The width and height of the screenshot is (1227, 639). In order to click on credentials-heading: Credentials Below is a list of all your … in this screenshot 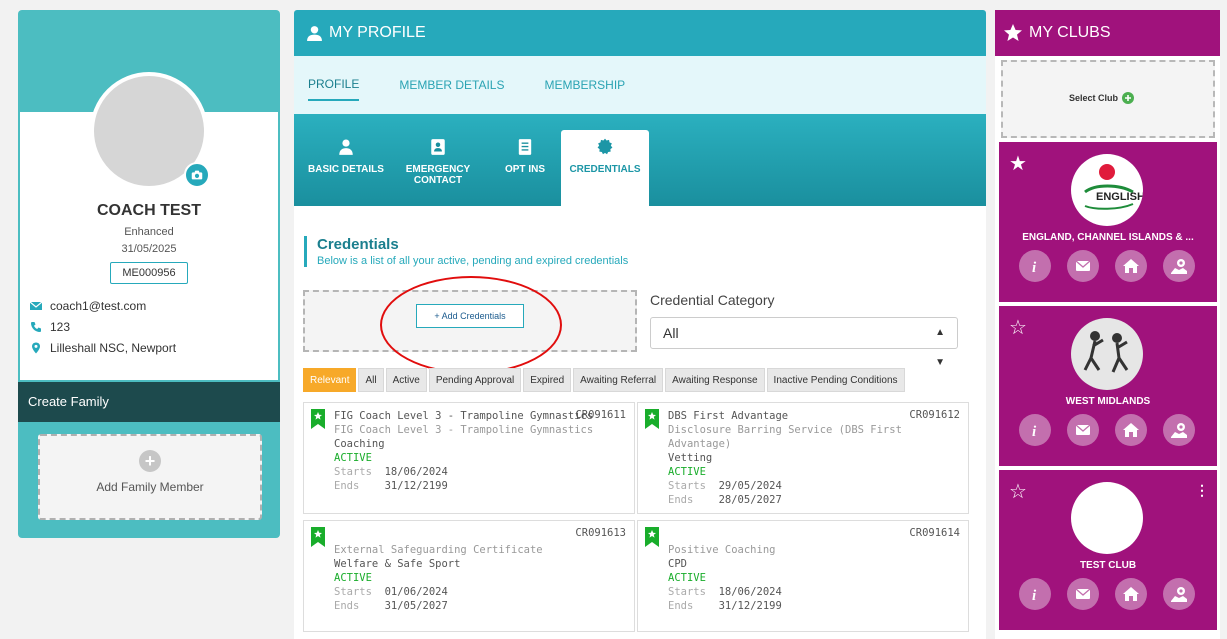, I will do `click(466, 251)`.